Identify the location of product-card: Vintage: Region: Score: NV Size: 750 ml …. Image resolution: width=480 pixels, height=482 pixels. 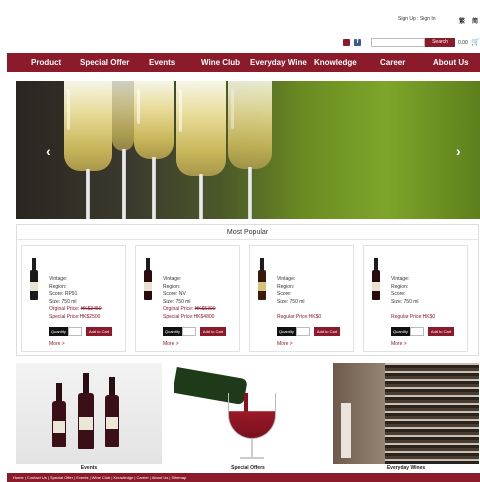
(187, 298).